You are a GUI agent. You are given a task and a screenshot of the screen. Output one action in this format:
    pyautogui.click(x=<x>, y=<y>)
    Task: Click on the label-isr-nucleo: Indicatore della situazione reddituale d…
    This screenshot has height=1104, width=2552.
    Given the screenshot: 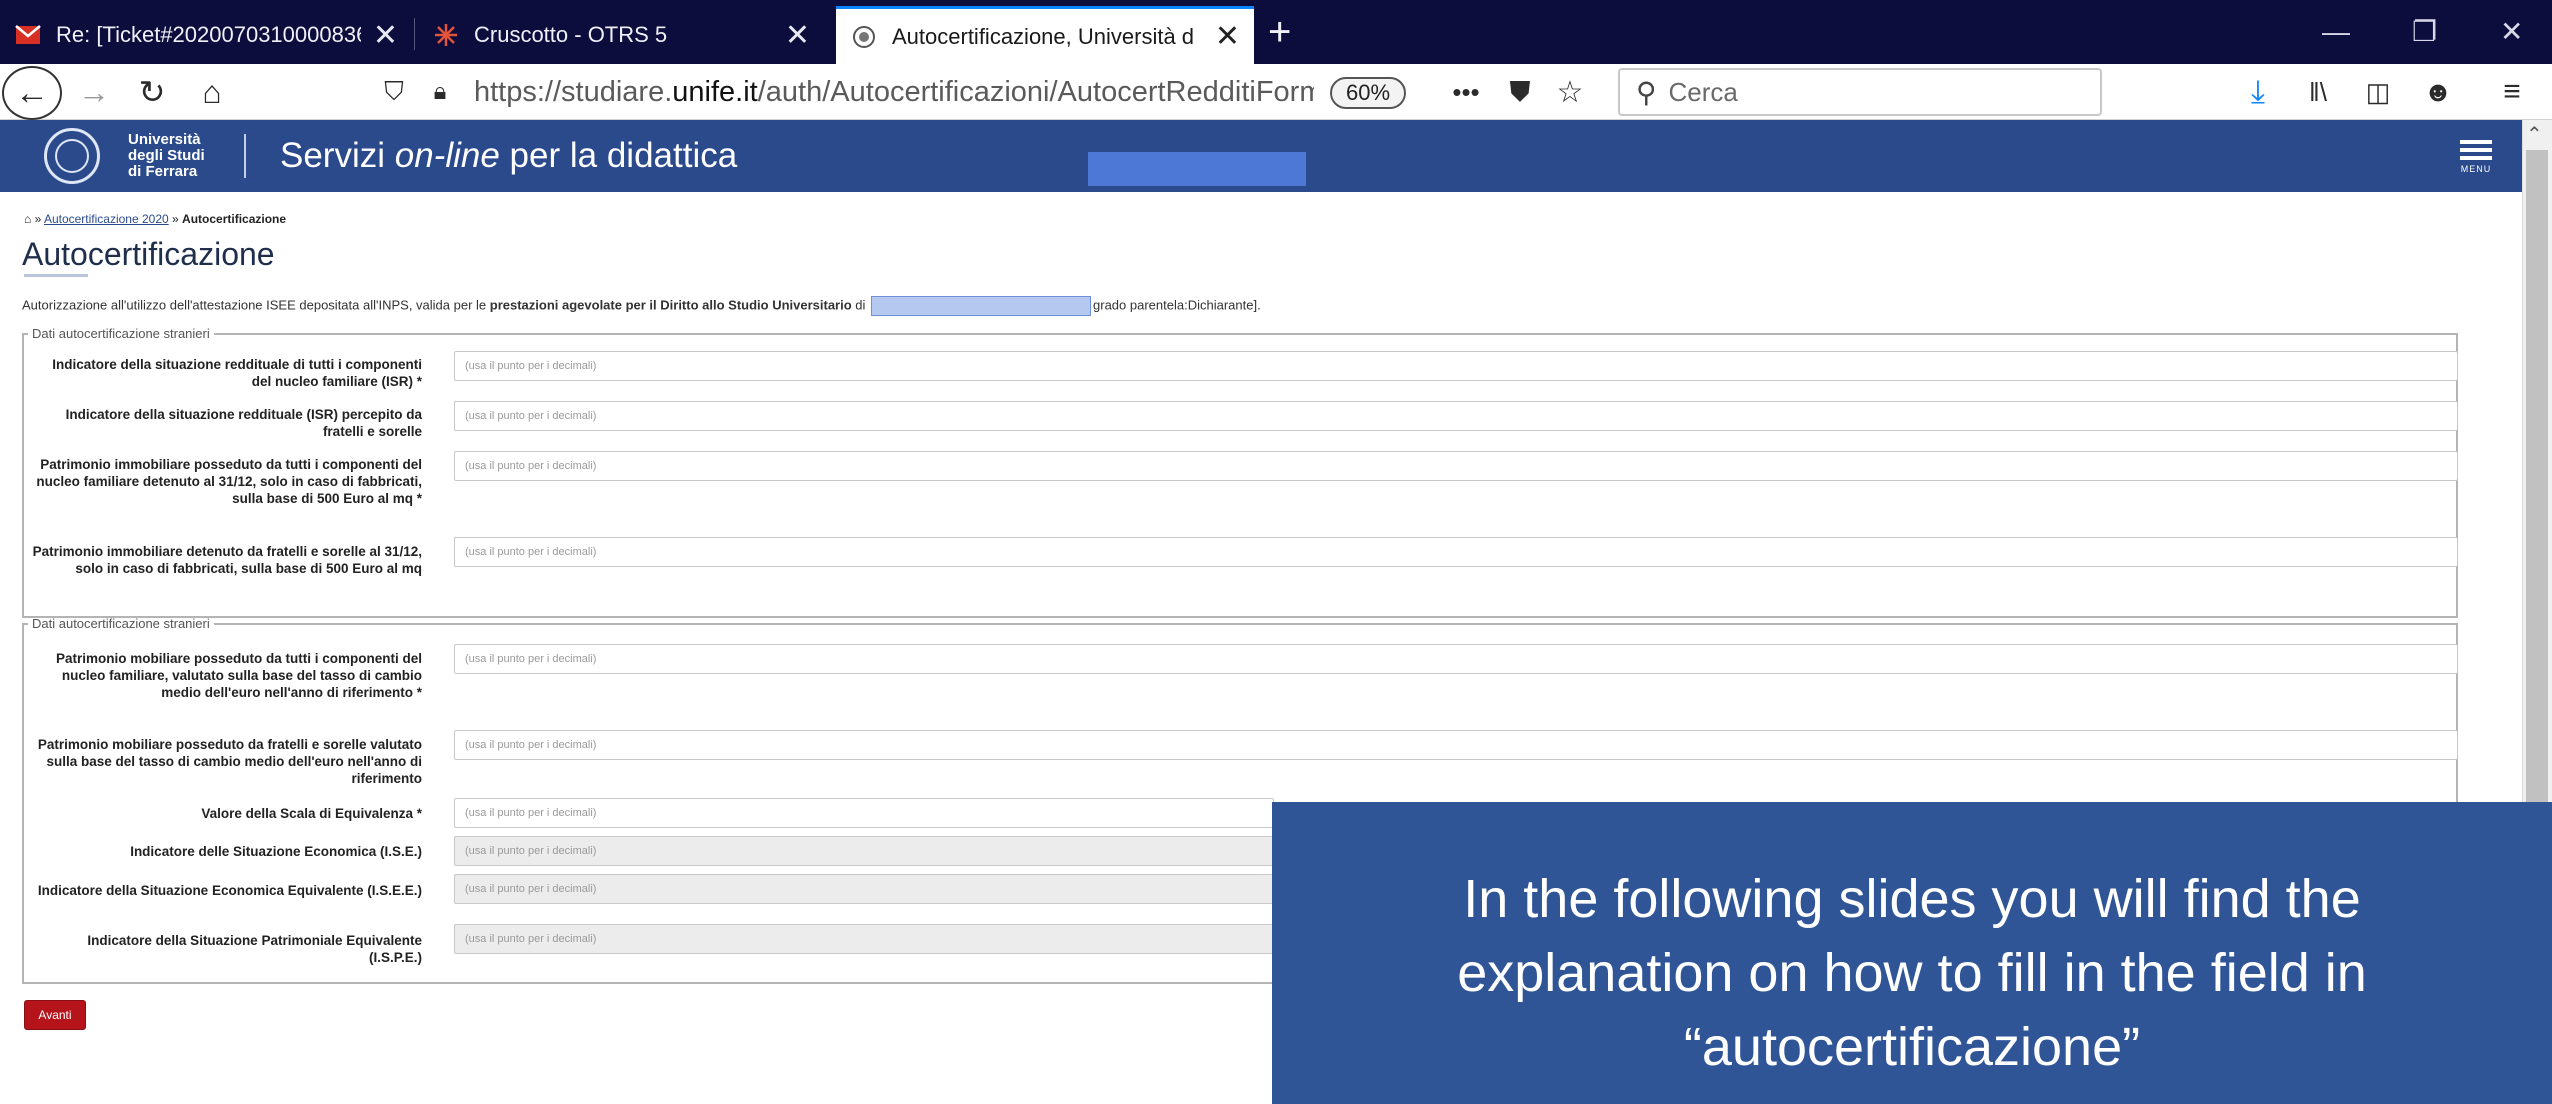 What is the action you would take?
    pyautogui.click(x=237, y=373)
    